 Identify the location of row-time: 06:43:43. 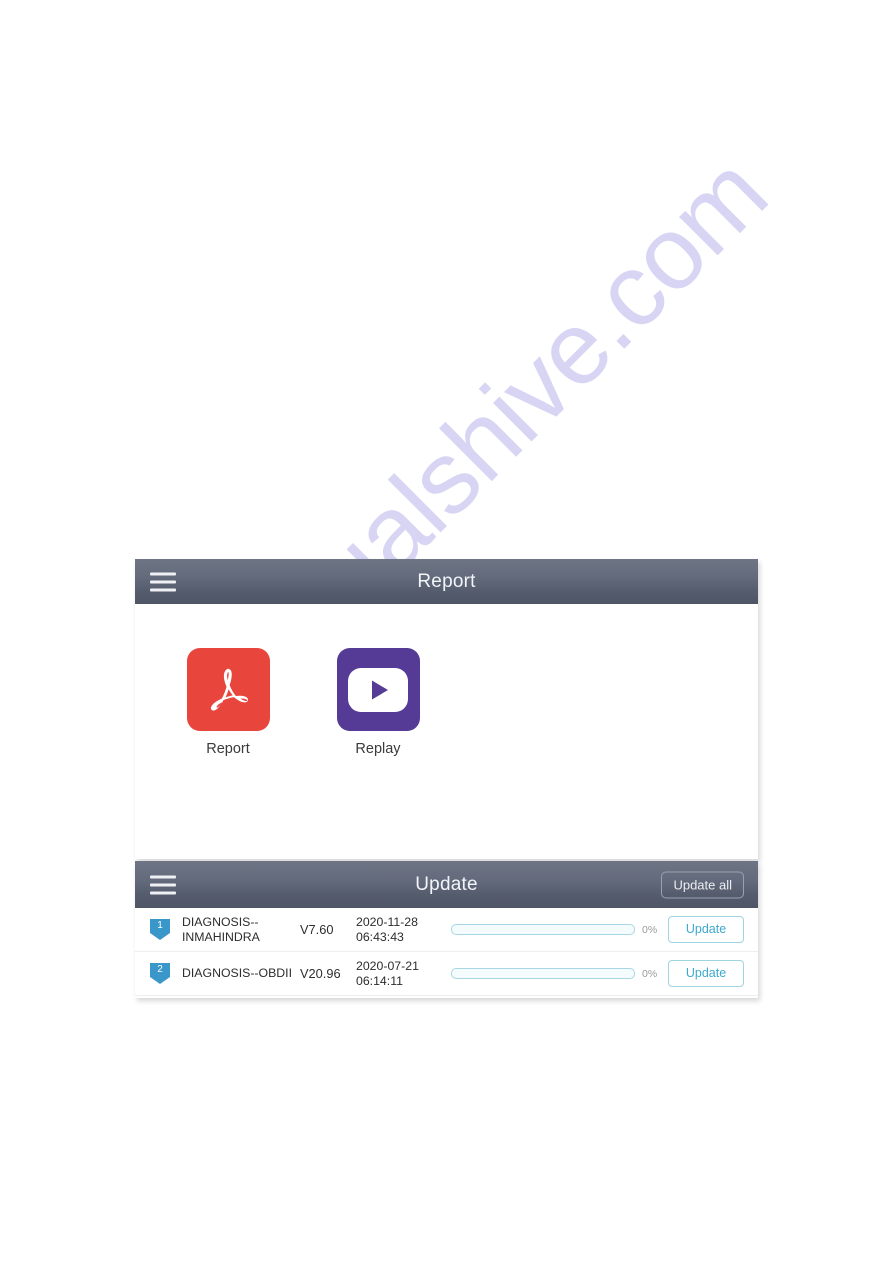
(380, 936).